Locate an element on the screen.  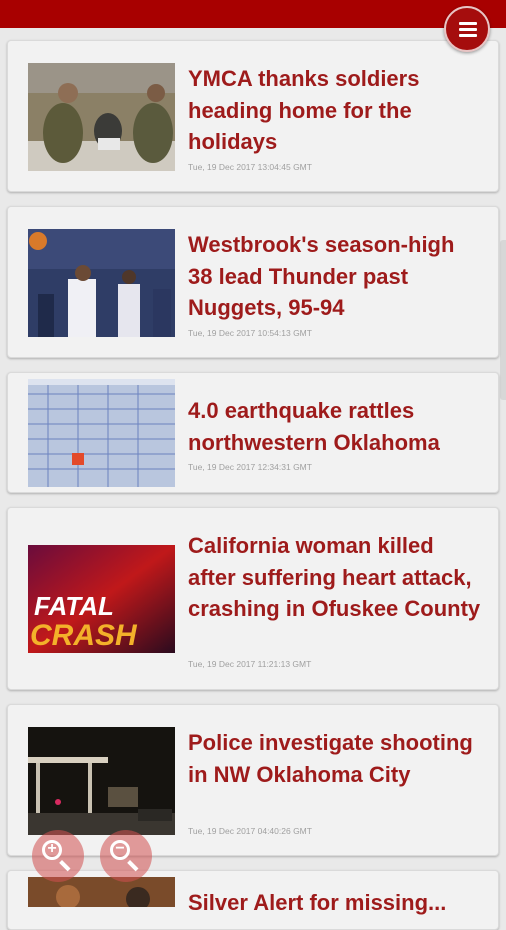
article-timestamp: Tue, 19 Dec 2017 04:40:26 GMT is located at coordinates (250, 831).